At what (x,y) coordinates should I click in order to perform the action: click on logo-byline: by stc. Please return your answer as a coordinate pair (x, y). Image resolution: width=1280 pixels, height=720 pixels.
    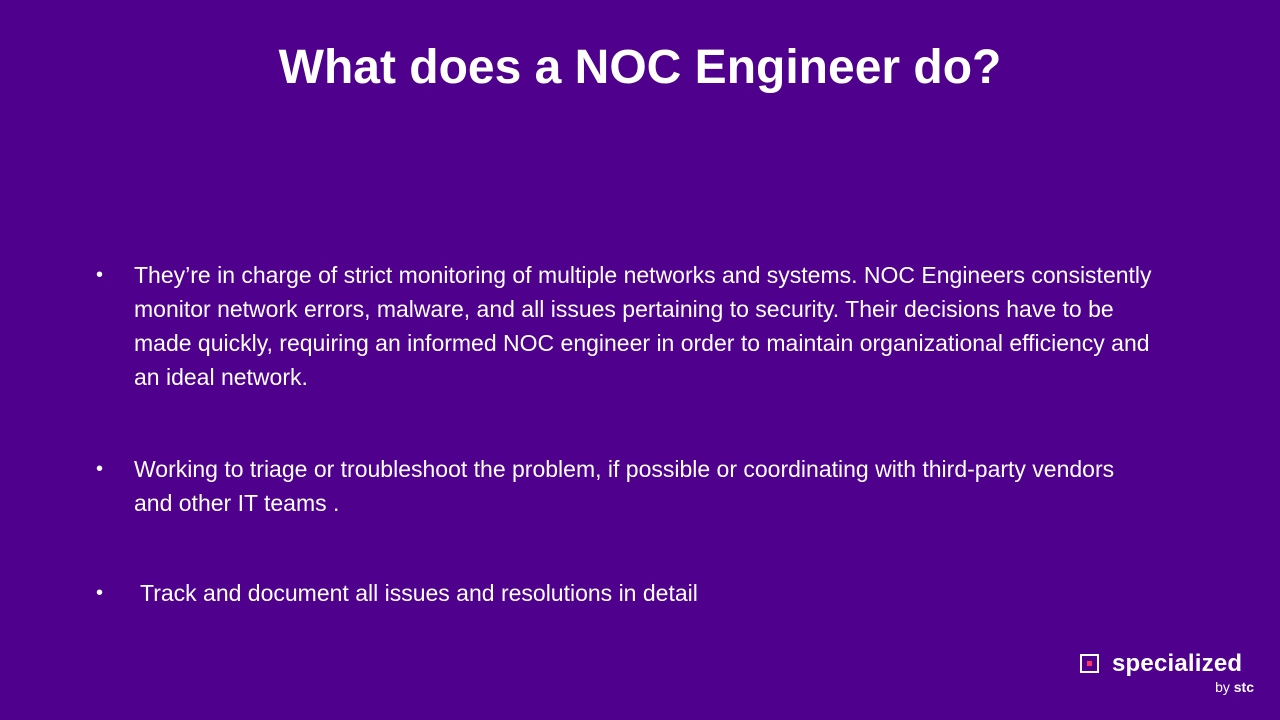
    Looking at the image, I should click on (1234, 687).